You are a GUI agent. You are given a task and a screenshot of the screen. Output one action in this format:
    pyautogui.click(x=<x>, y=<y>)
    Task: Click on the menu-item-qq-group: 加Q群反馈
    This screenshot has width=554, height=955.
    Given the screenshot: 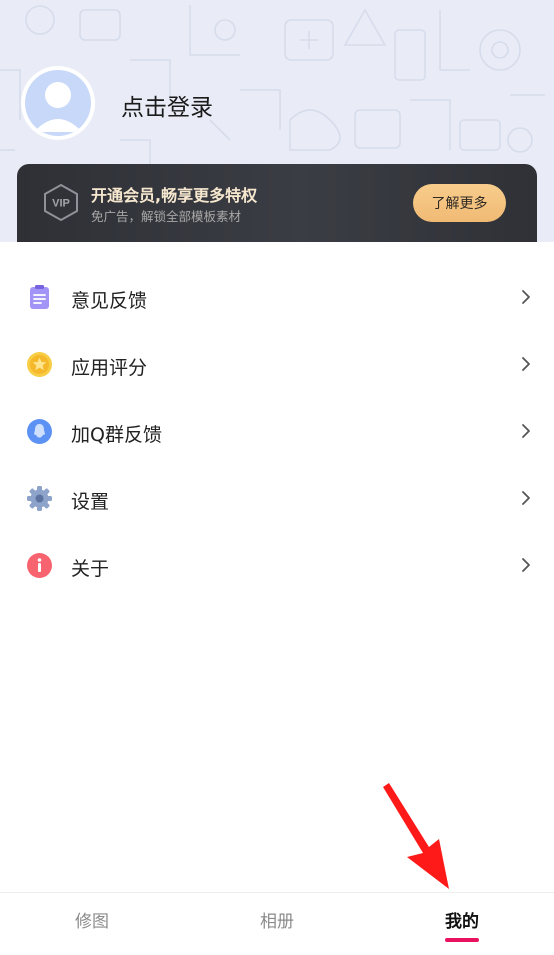 What is the action you would take?
    pyautogui.click(x=277, y=431)
    